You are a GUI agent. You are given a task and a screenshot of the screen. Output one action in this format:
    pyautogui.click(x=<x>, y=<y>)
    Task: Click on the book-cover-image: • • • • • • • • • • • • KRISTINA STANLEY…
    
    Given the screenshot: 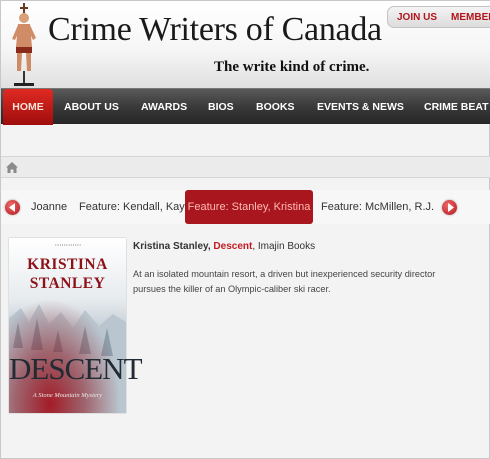 What is the action you would take?
    pyautogui.click(x=76, y=325)
    